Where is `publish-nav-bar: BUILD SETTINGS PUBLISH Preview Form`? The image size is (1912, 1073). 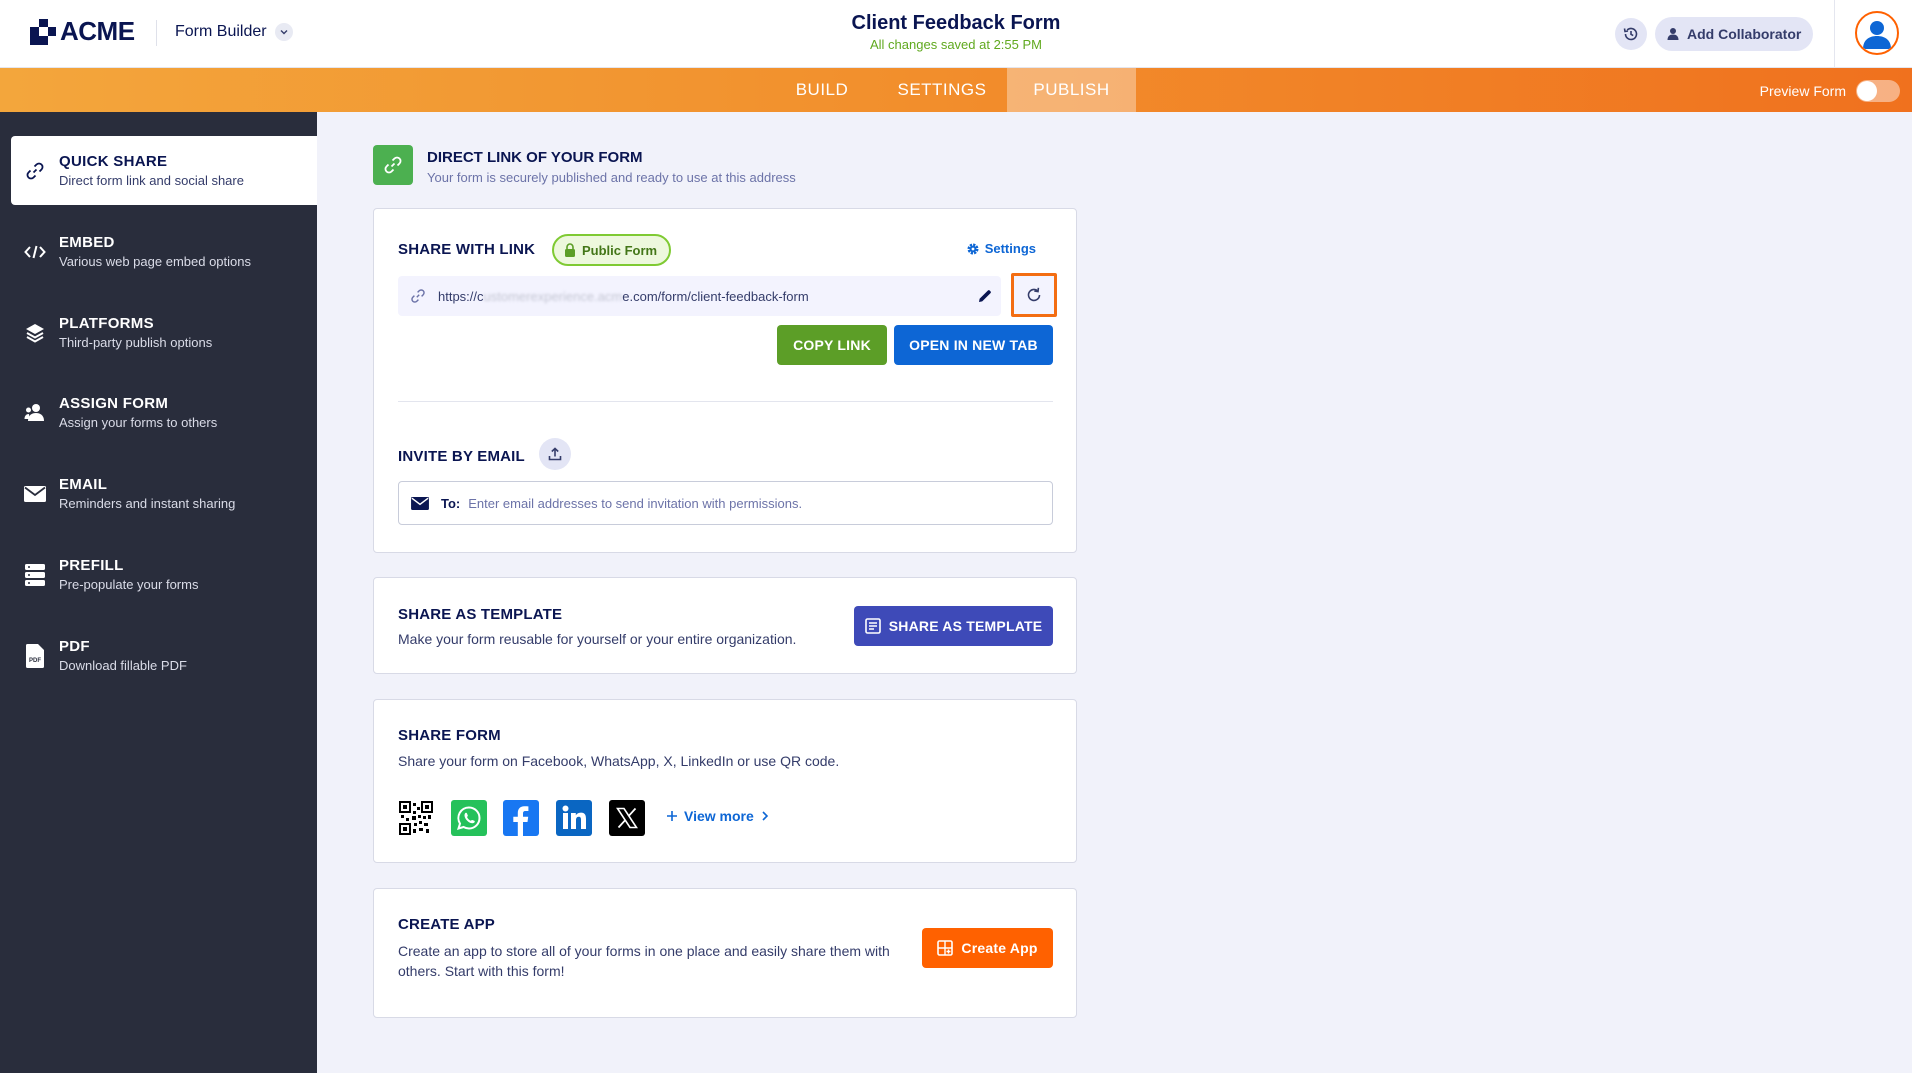
publish-nav-bar: BUILD SETTINGS PUBLISH Preview Form is located at coordinates (956, 90).